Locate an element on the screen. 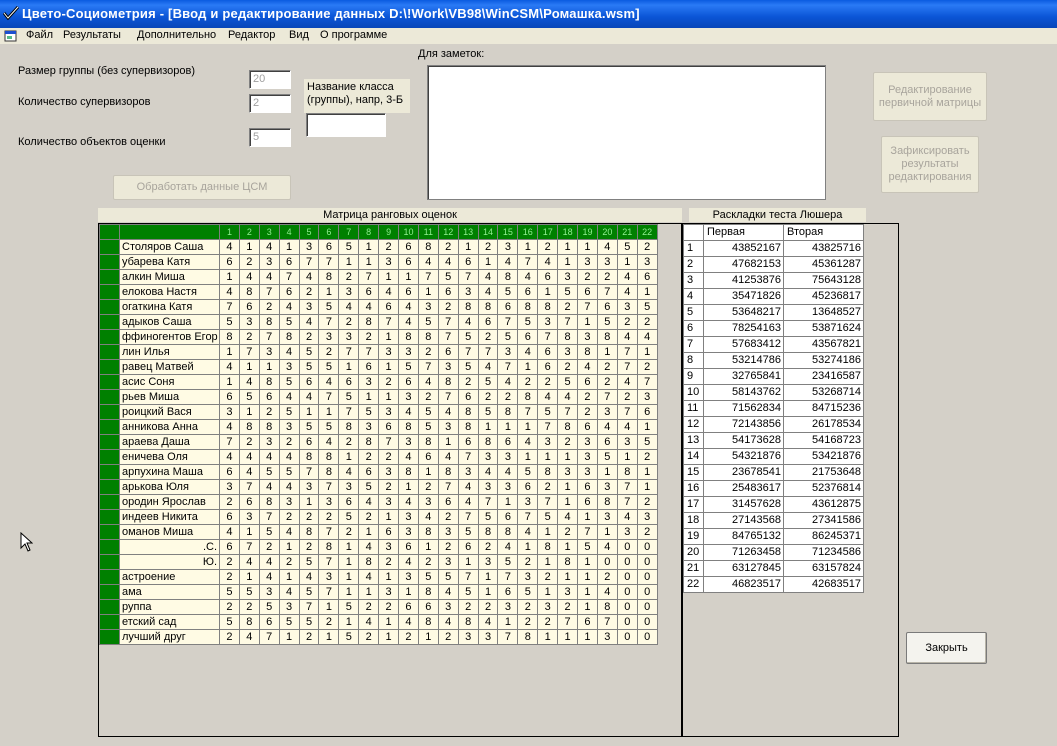 This screenshot has height=746, width=1057. matrix-row-name: убарева Катя is located at coordinates (169, 262).